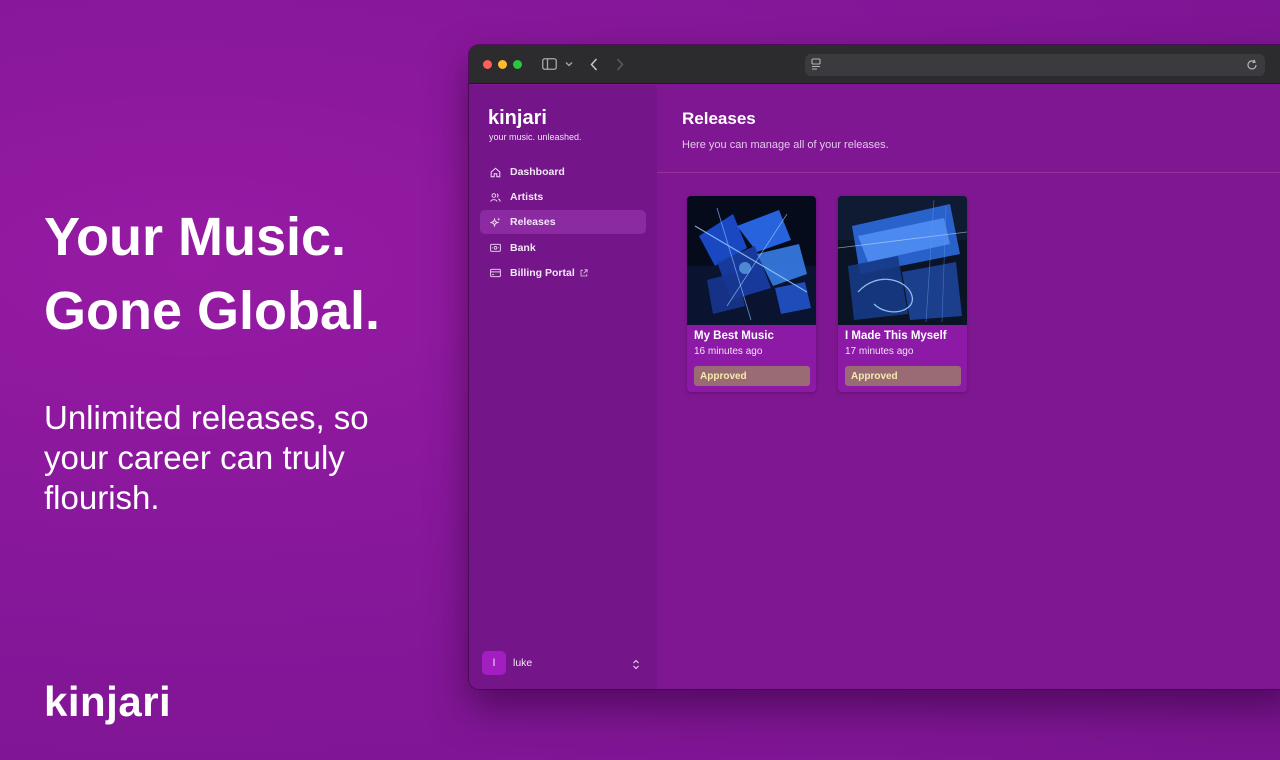 This screenshot has width=1280, height=760. Describe the element at coordinates (523, 663) in the screenshot. I see `user-name: luke` at that location.